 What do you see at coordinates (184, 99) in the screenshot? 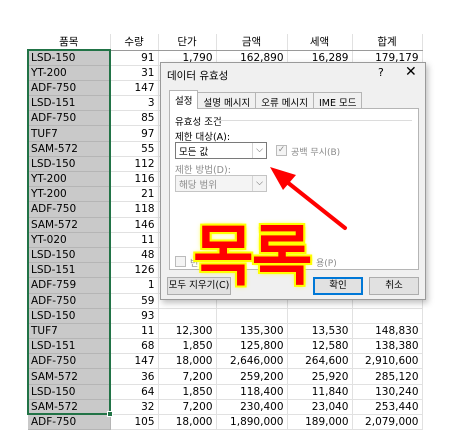
I see `tab-settings: 설정` at bounding box center [184, 99].